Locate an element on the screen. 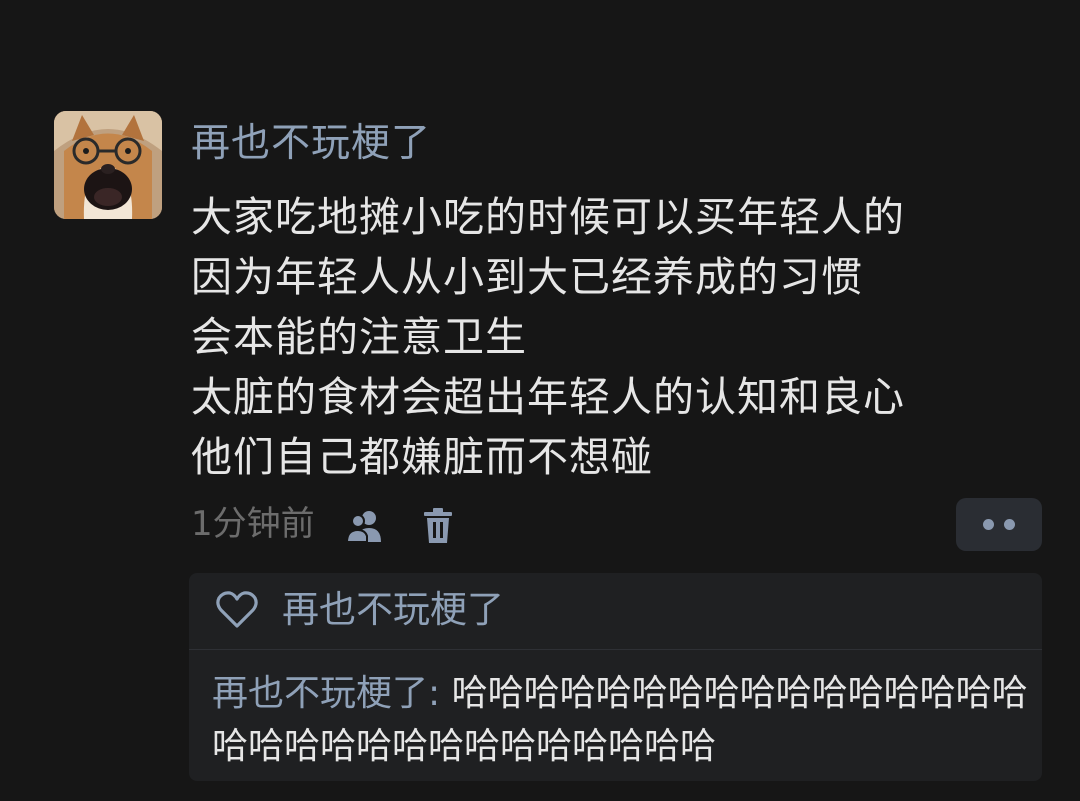 This screenshot has height=801, width=1080. post-content-line: 太脏的食材会超出年轻人的认知和良心 is located at coordinates (548, 397).